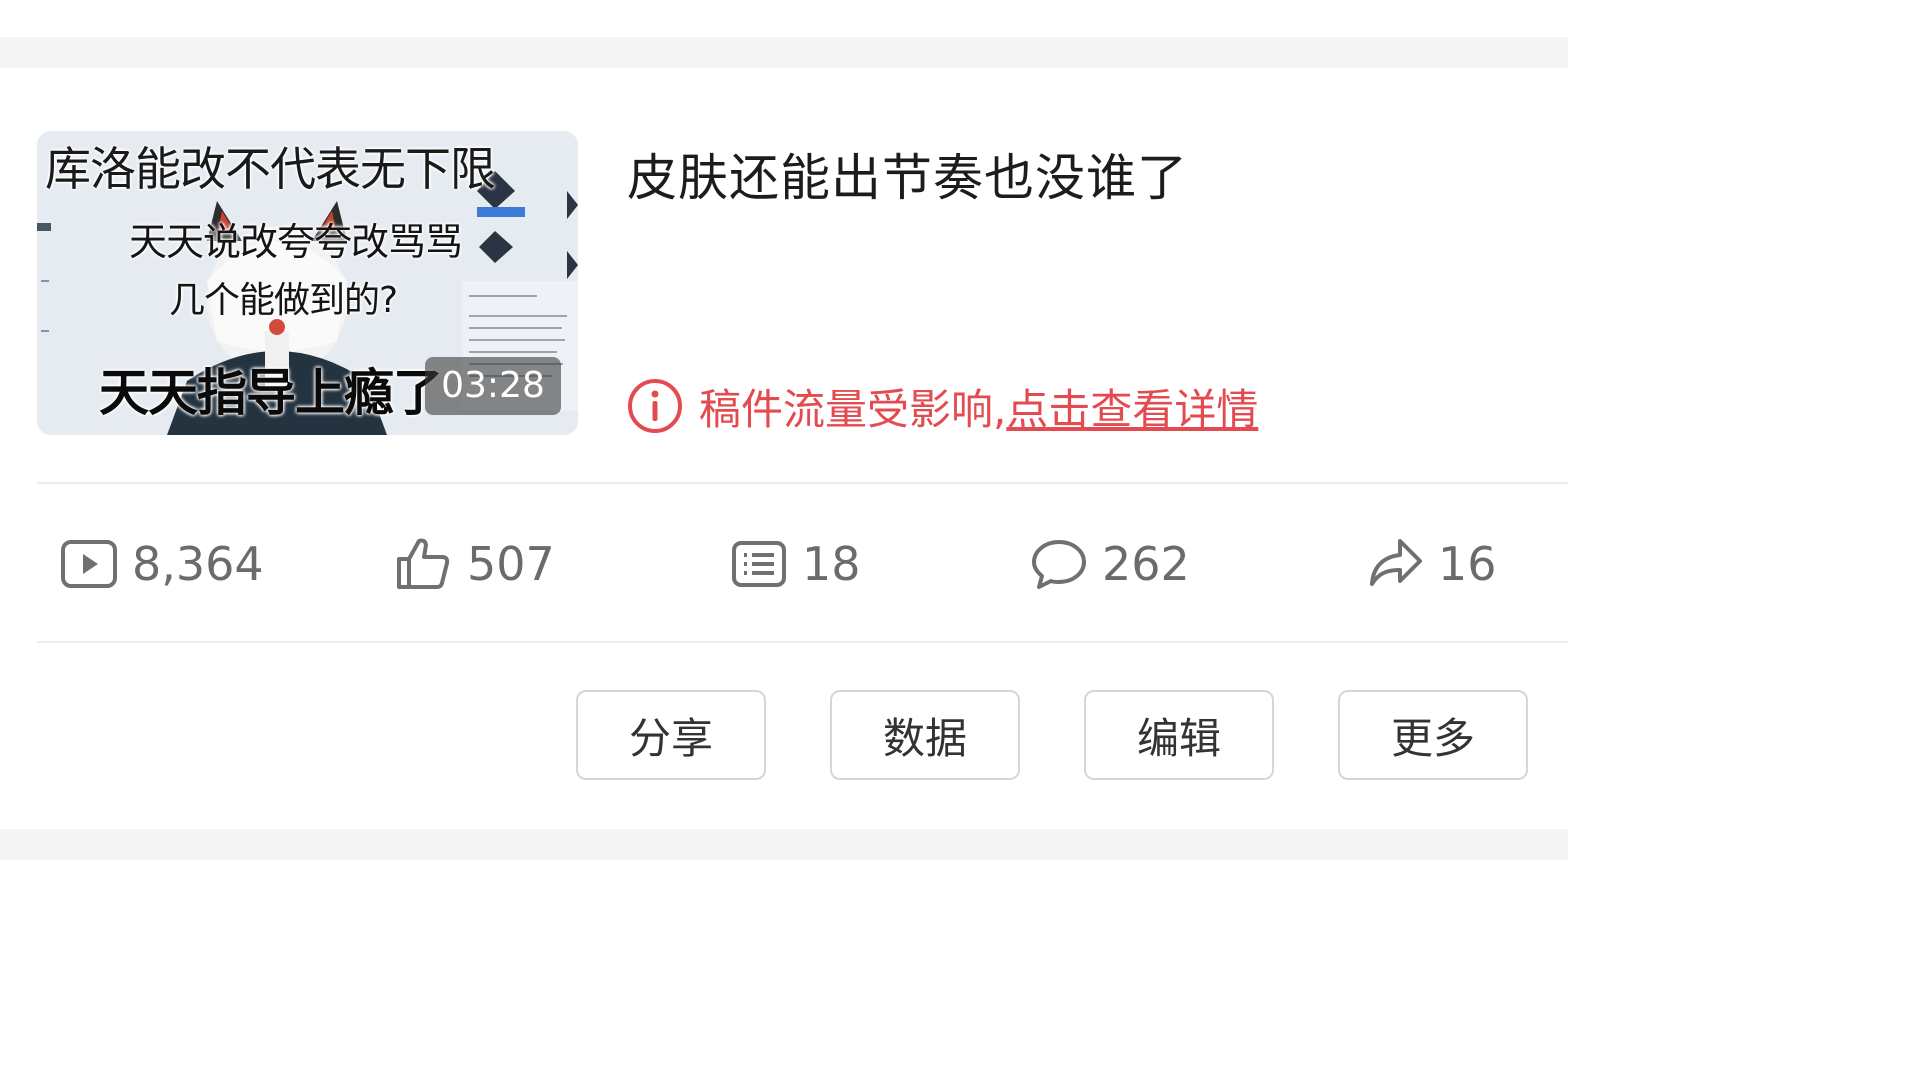 The width and height of the screenshot is (1920, 1080). Describe the element at coordinates (784, 844) in the screenshot. I see `section-gap-bottom` at that location.